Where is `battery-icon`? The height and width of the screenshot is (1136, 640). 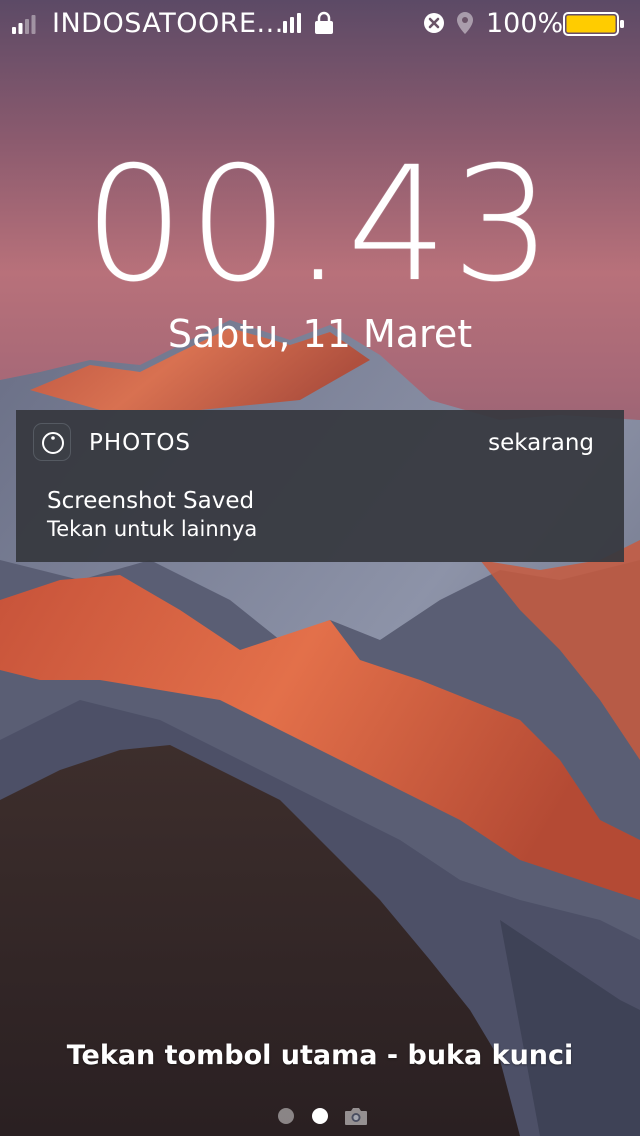
battery-icon is located at coordinates (593, 24).